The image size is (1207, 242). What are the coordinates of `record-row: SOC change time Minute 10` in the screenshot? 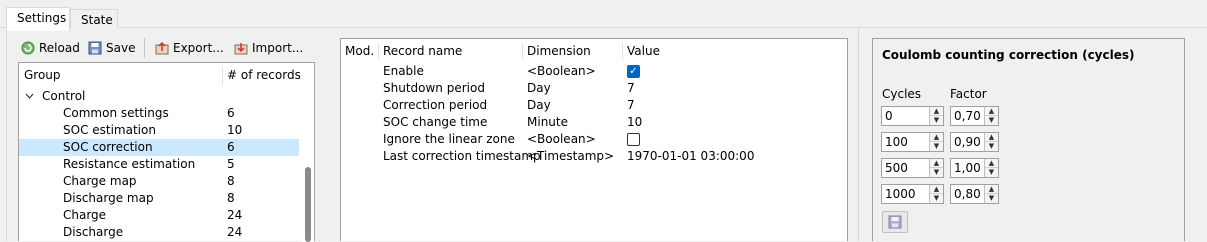 It's located at (594, 122).